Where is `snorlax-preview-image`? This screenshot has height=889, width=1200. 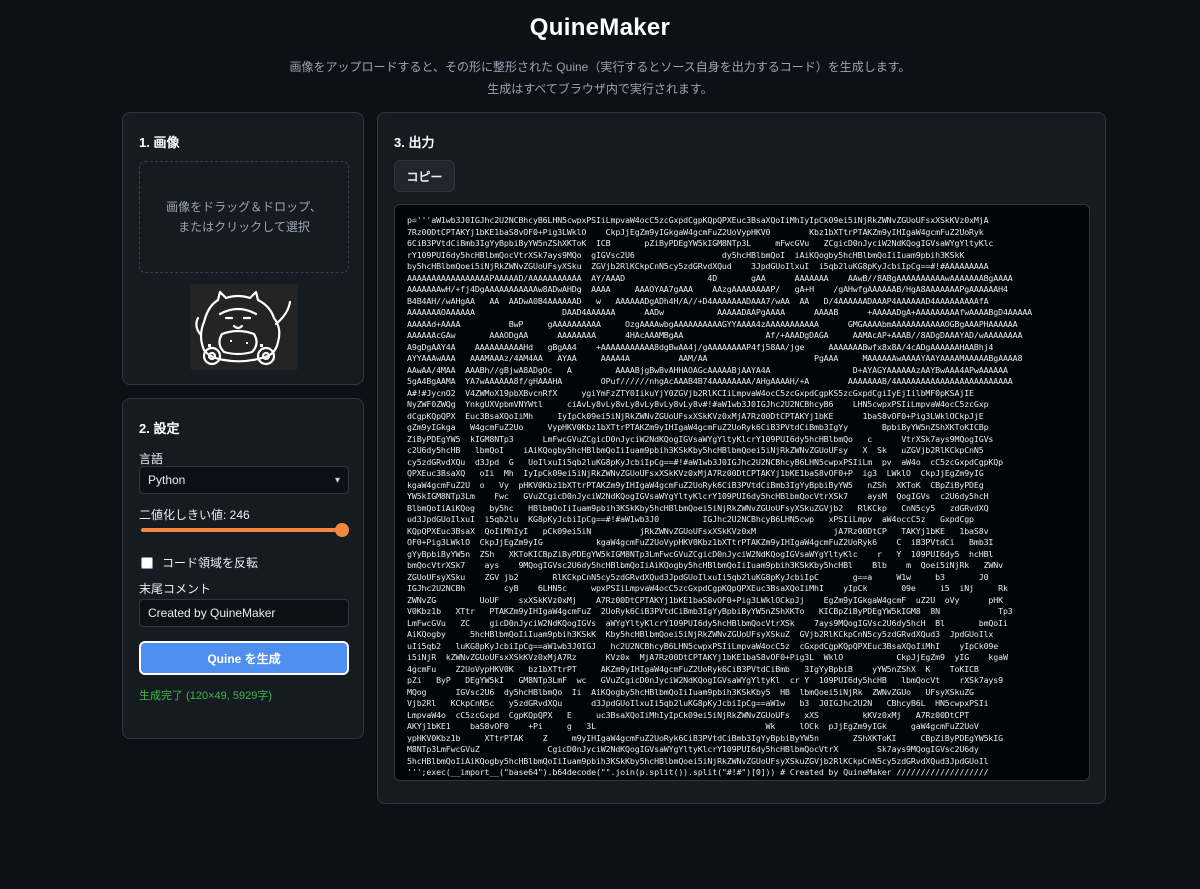
snorlax-preview-image is located at coordinates (244, 327).